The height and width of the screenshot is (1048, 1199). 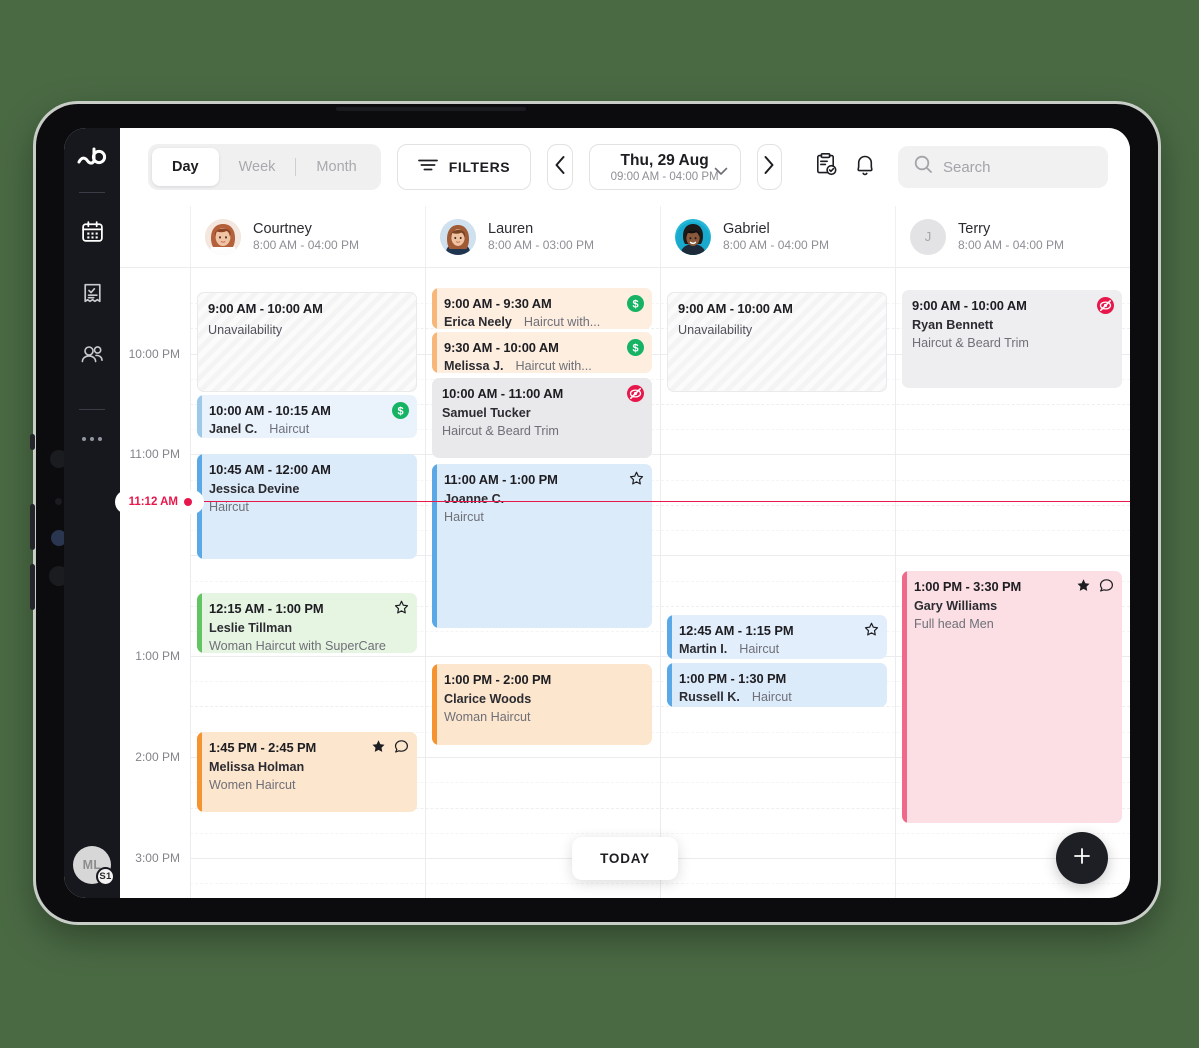 I want to click on appointment-time: 12:15 AM - 1:00 PM, so click(x=266, y=608).